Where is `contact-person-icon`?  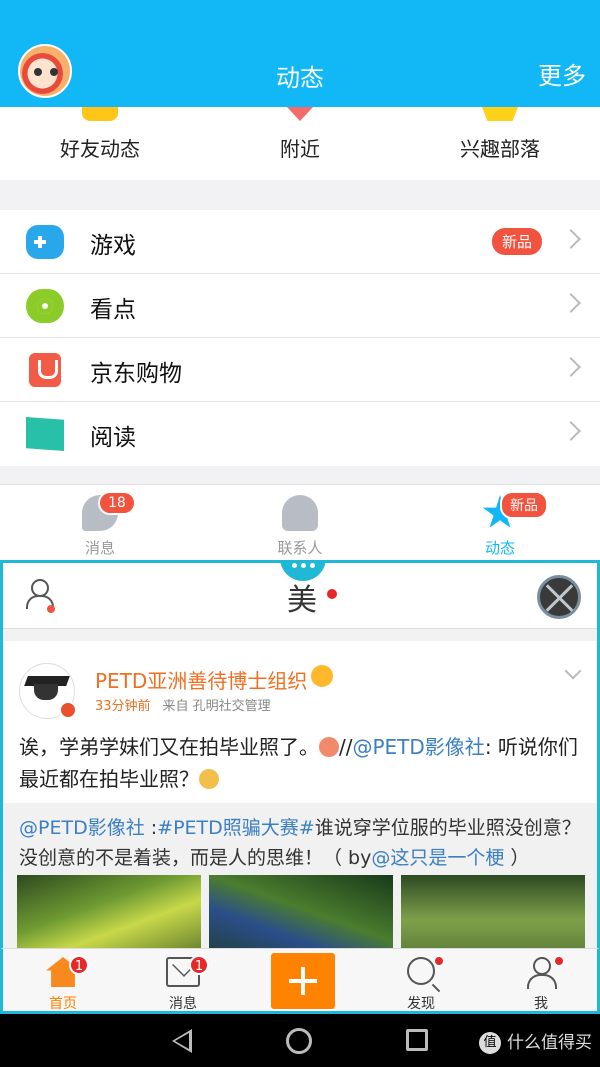 contact-person-icon is located at coordinates (300, 513).